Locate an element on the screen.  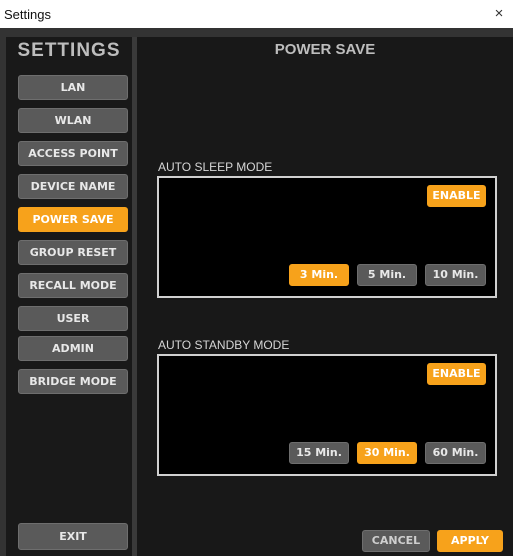
page-title: POWER SAVE is located at coordinates (325, 49).